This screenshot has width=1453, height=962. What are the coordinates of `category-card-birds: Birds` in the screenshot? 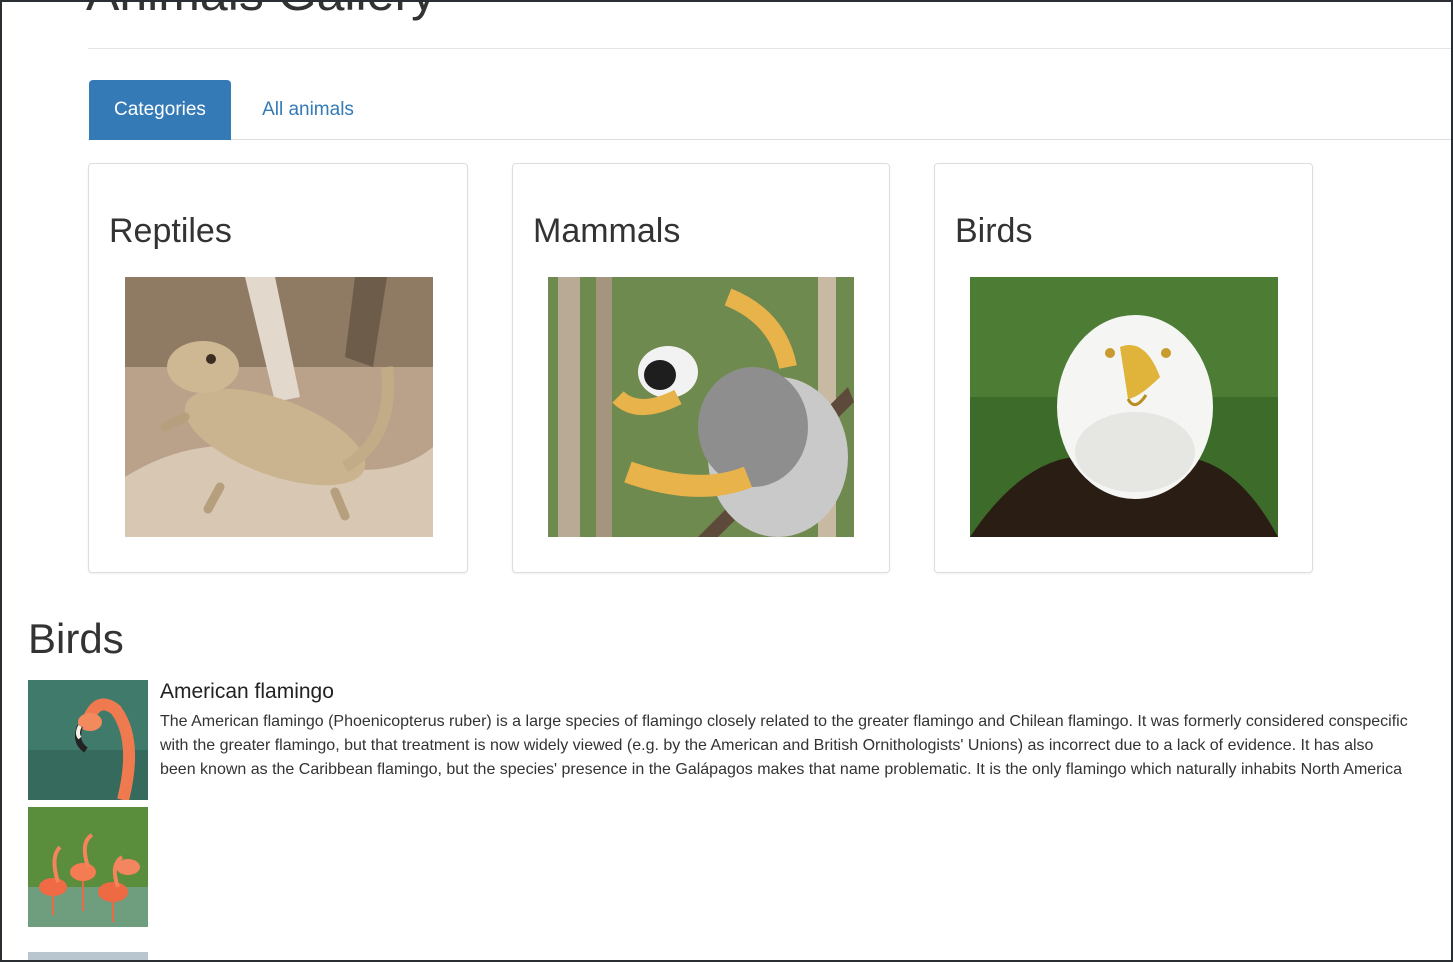 It's located at (1123, 368).